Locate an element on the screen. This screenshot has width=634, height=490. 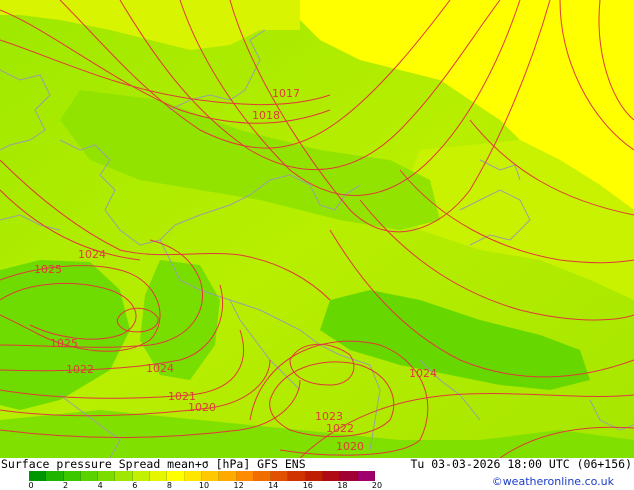
legend-tick-label: 8 is located at coordinates (169, 485).